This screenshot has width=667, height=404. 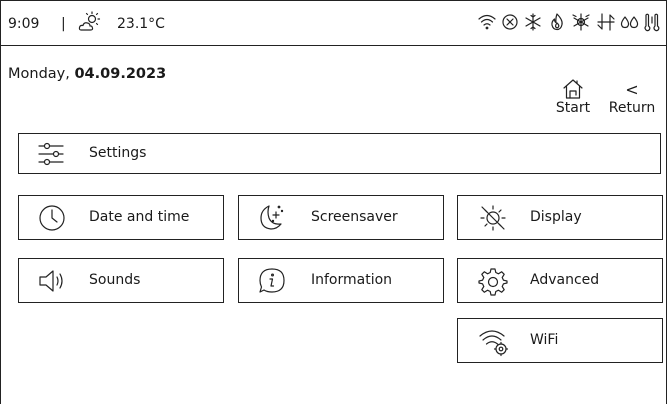 I want to click on speaker-icon, so click(x=54, y=281).